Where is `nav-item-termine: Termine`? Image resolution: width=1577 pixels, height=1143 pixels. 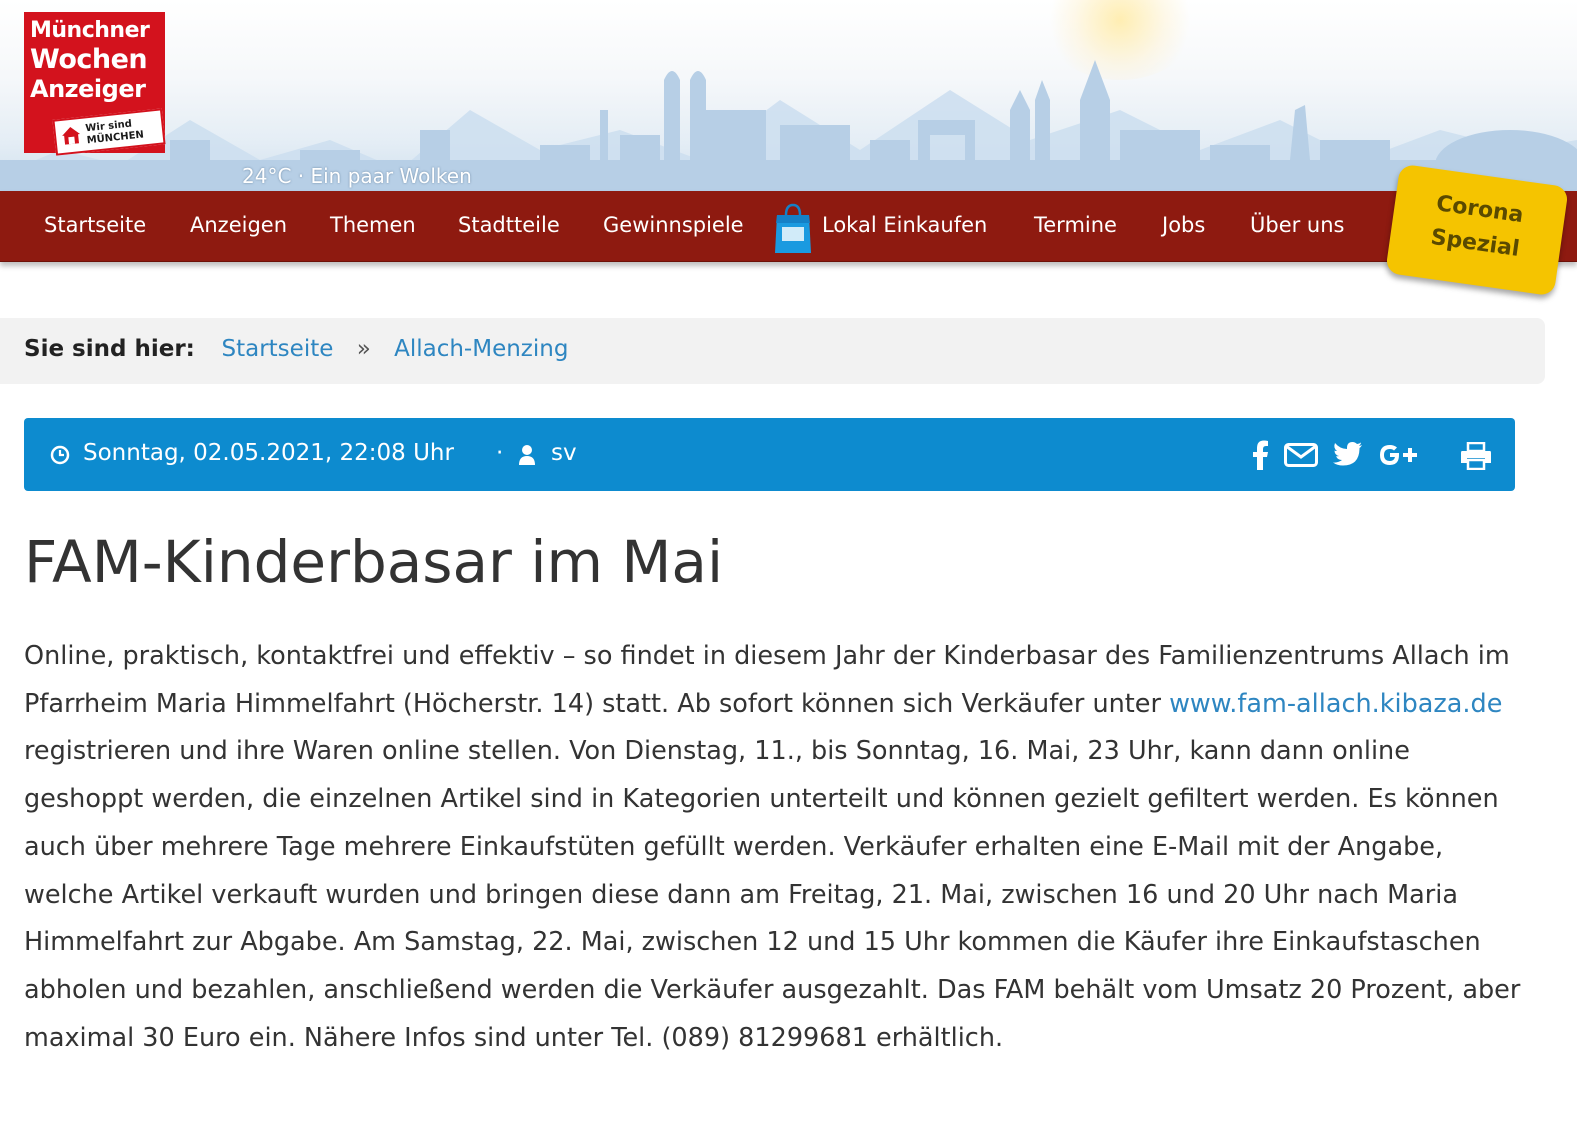
nav-item-termine: Termine is located at coordinates (1075, 225).